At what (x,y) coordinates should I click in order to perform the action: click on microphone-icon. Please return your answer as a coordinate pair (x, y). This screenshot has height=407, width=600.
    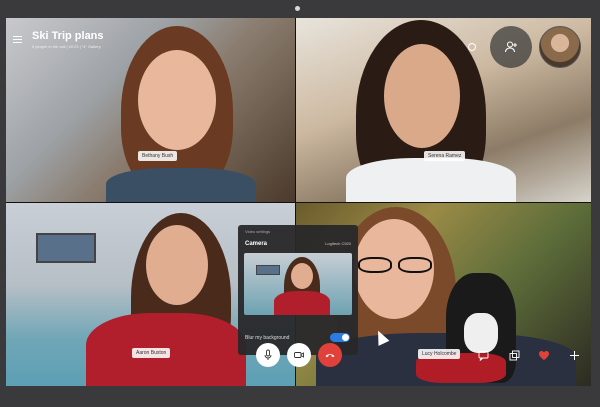
    Looking at the image, I should click on (268, 354).